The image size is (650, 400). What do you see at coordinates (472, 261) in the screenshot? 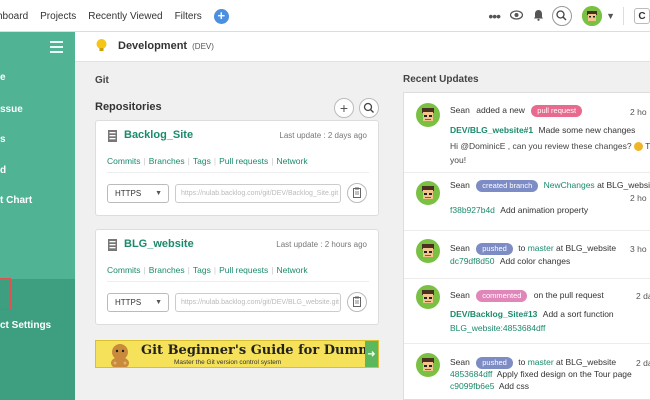
I see `commit-hash-link: dc79df8d50` at bounding box center [472, 261].